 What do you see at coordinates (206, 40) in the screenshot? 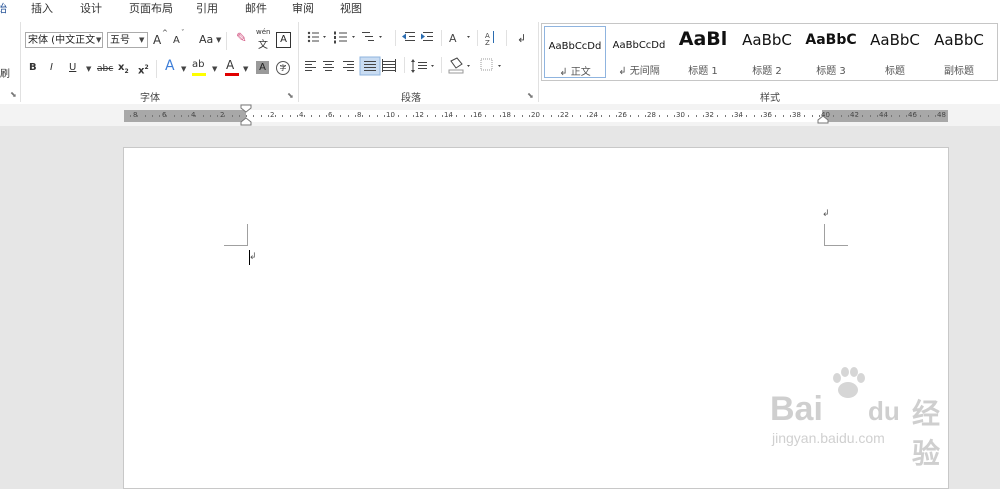
I see `change-case-button: Aa` at bounding box center [206, 40].